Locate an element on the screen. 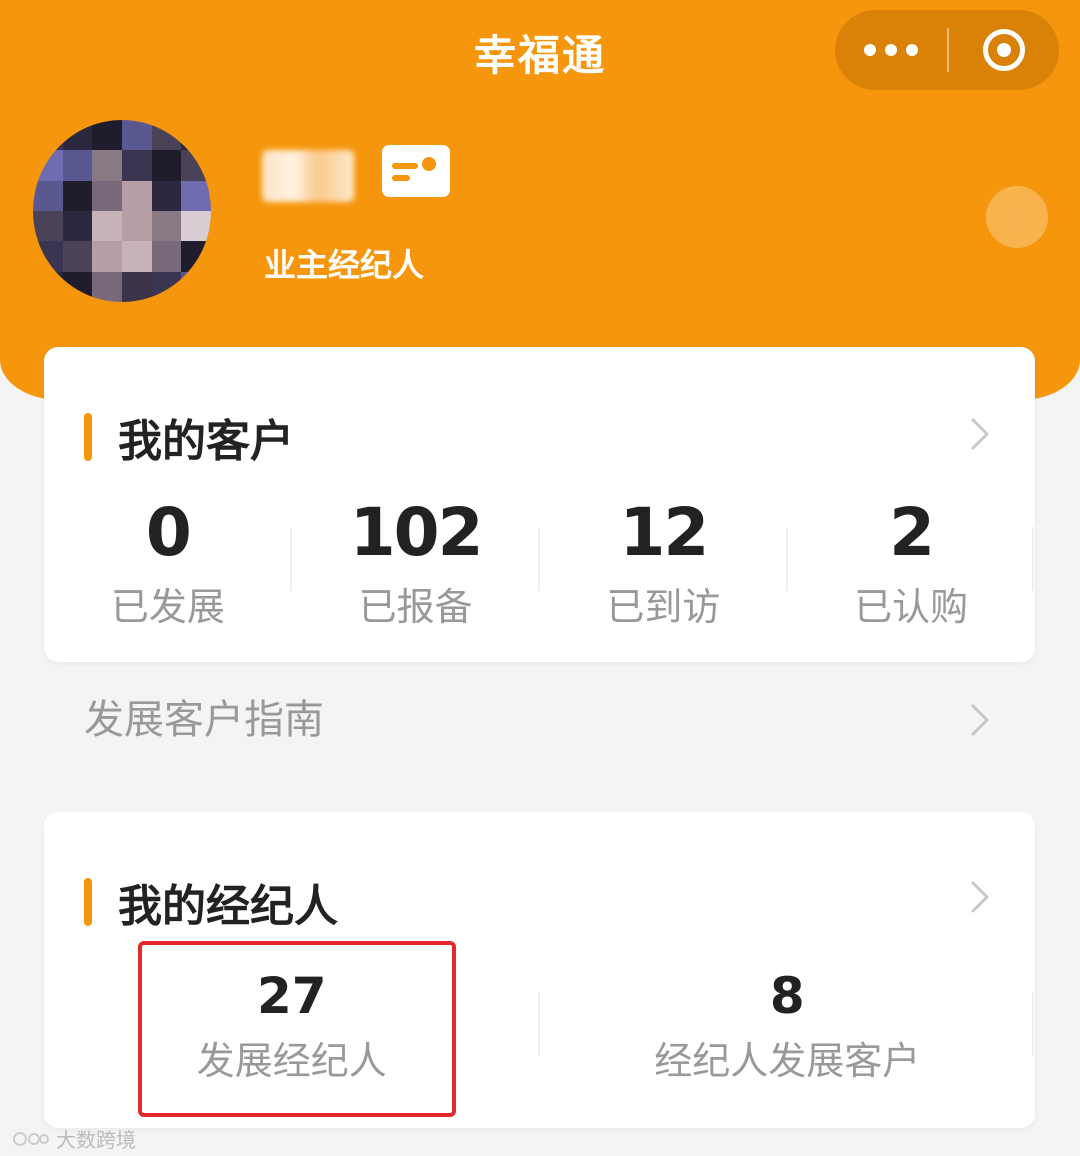  stat-label: 经纪人发展客户 is located at coordinates (787, 1061).